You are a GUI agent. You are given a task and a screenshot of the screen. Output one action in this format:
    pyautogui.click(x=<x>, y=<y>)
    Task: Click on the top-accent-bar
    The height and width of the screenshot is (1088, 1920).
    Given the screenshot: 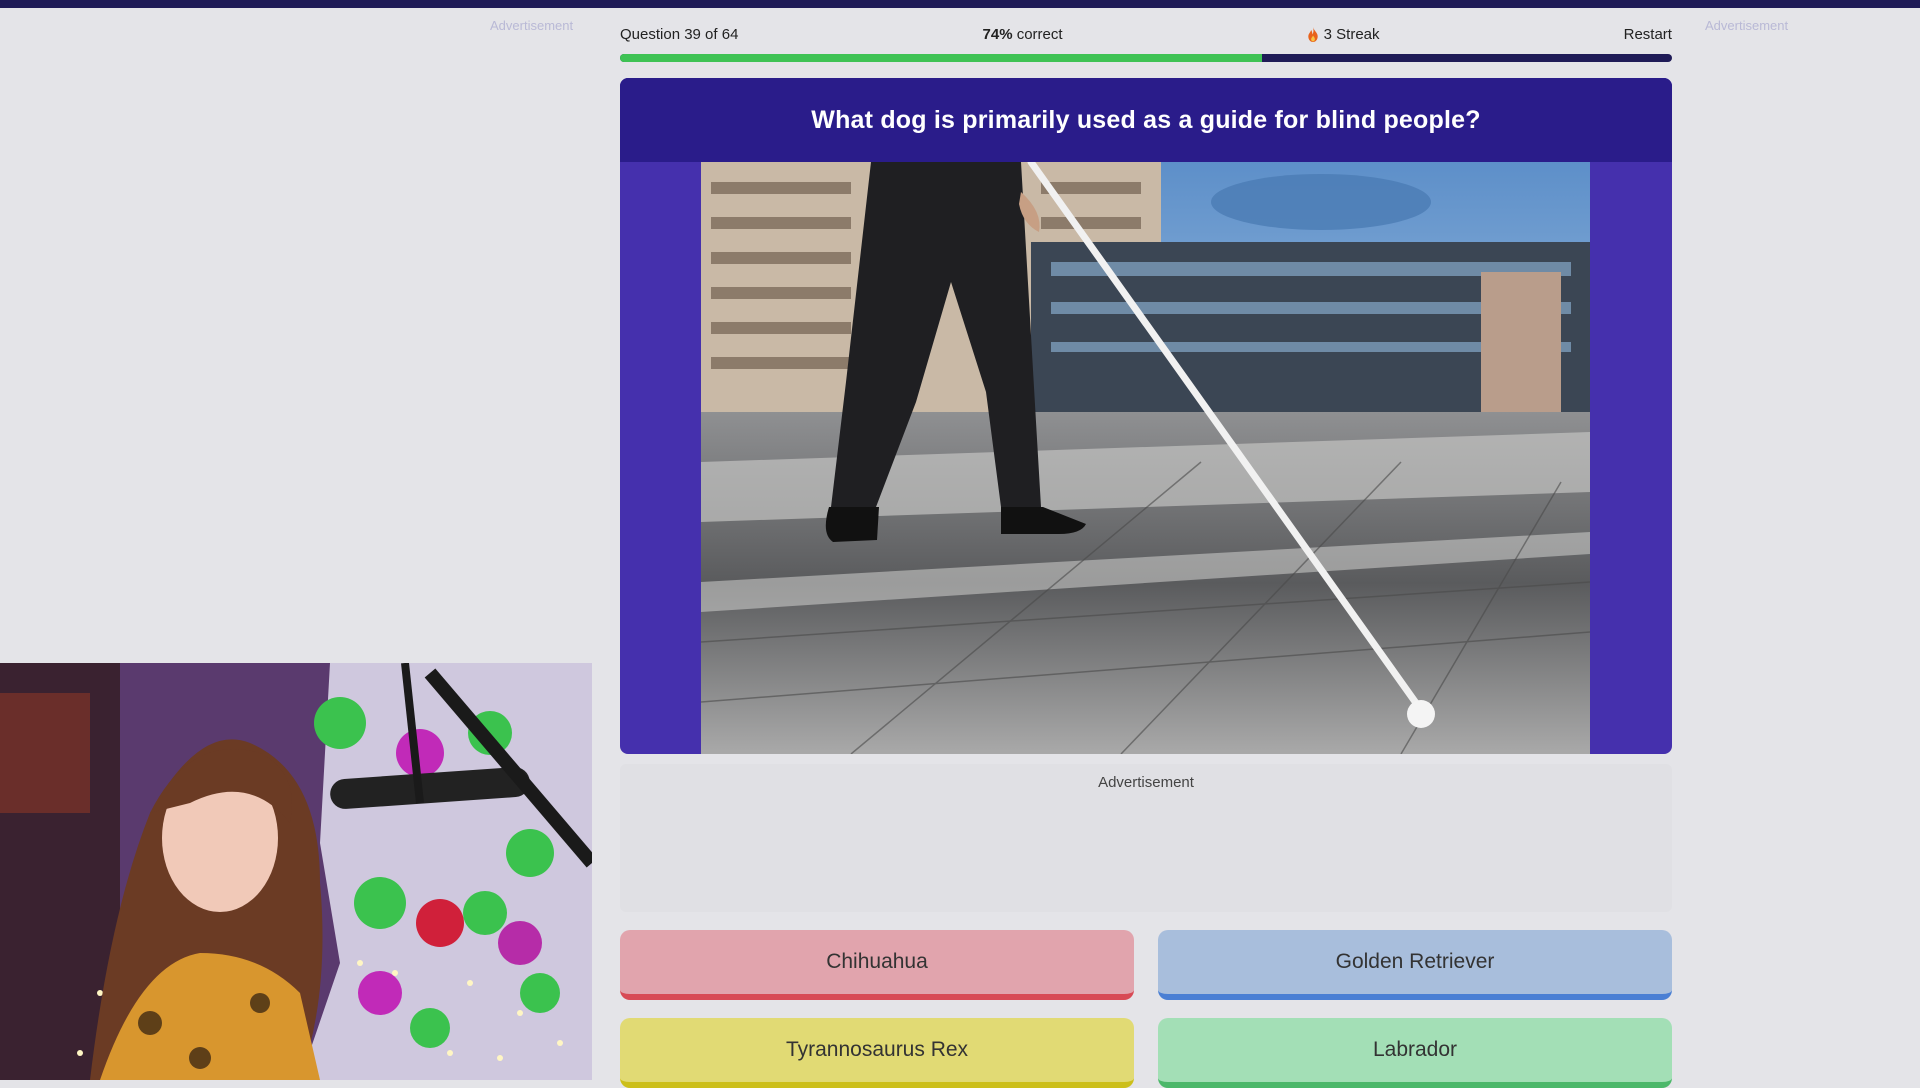 What is the action you would take?
    pyautogui.click(x=960, y=4)
    